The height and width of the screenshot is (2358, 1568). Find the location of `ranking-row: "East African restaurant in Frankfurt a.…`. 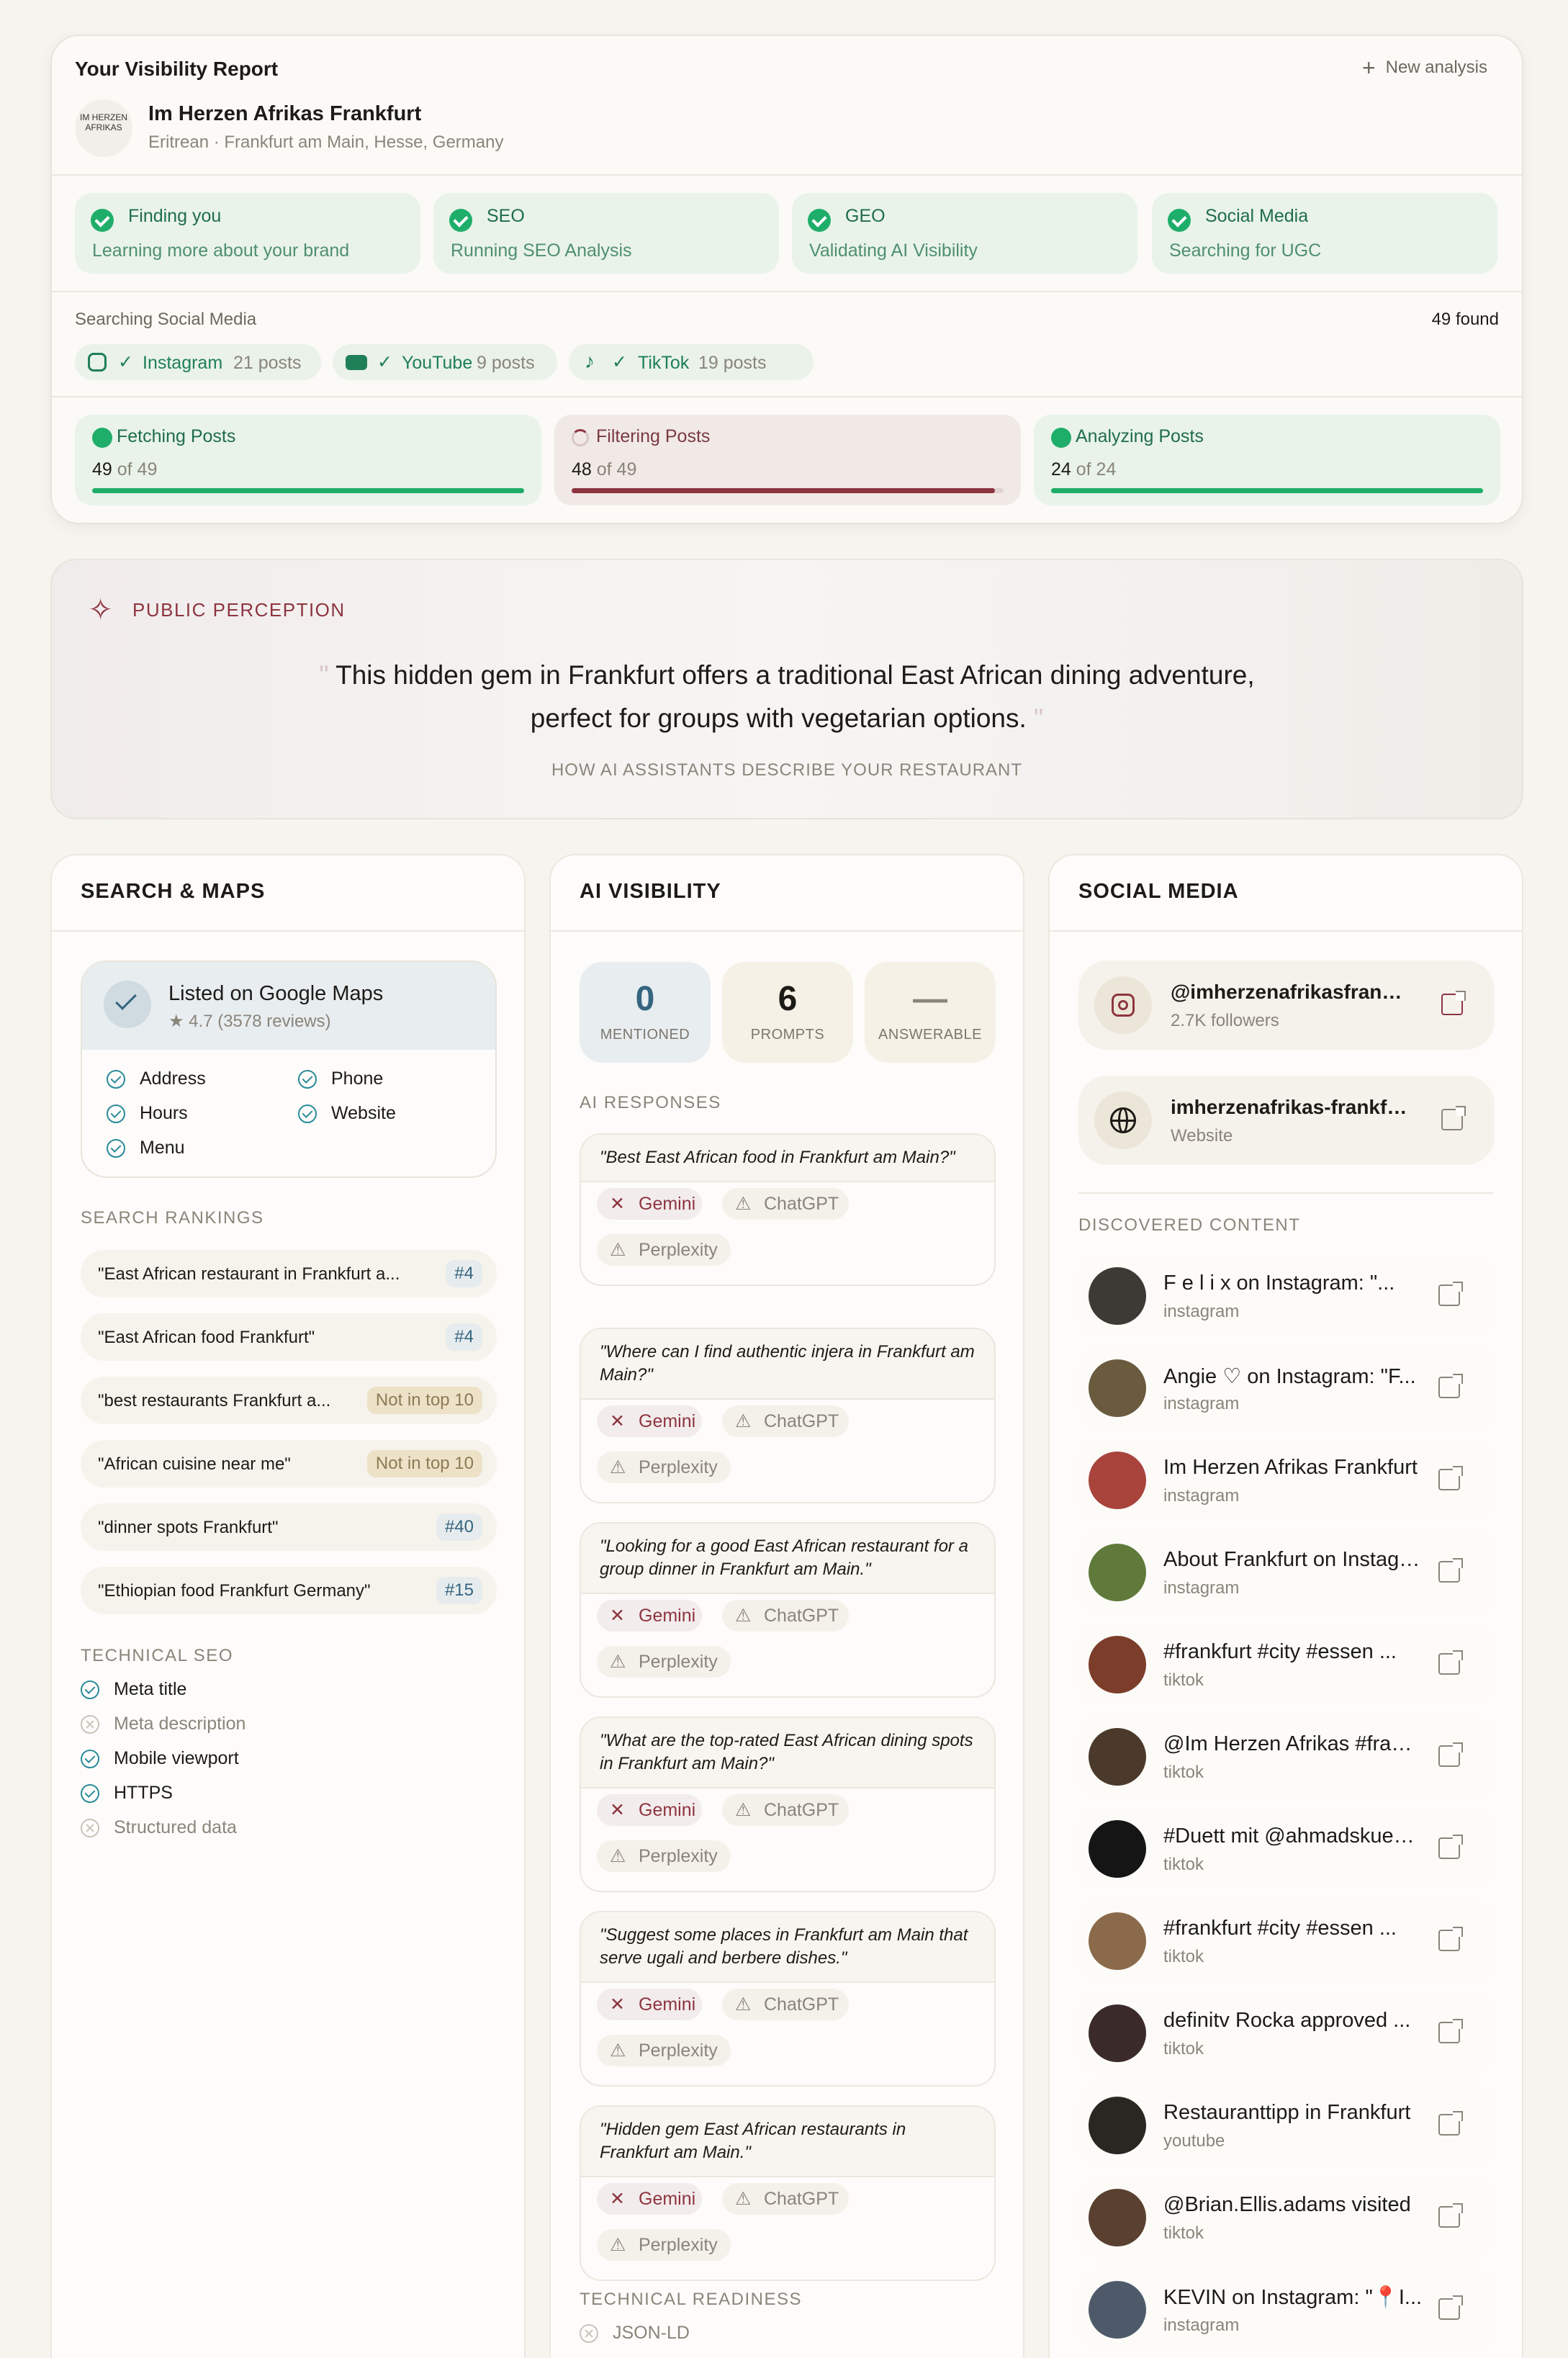

ranking-row: "East African restaurant in Frankfurt a.… is located at coordinates (289, 1273).